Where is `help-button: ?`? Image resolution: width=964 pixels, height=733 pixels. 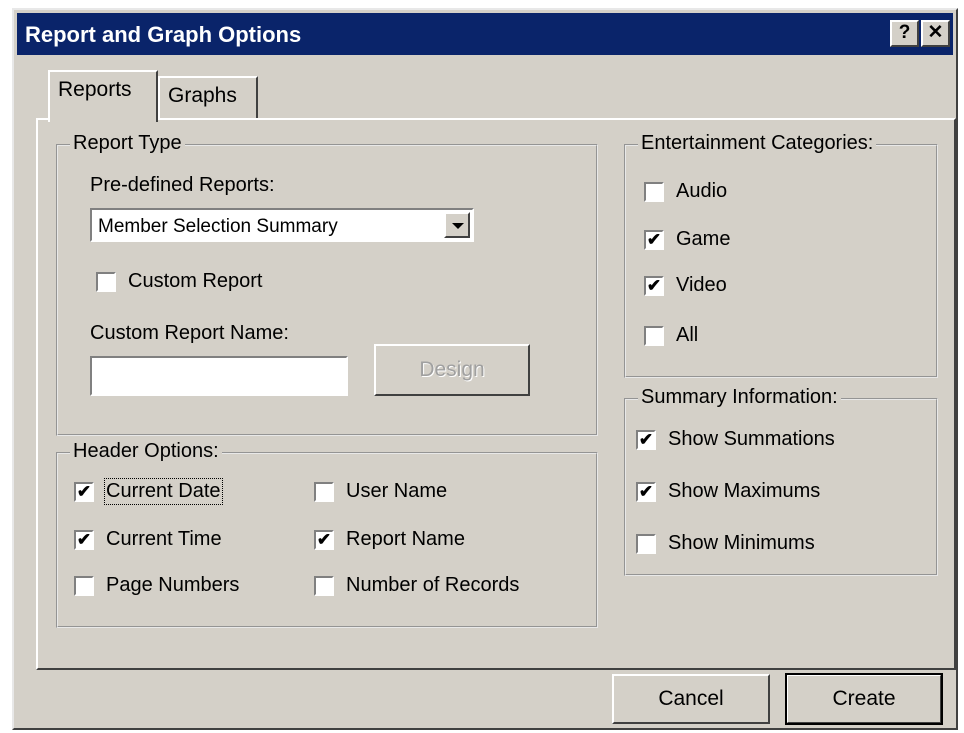 help-button: ? is located at coordinates (904, 33).